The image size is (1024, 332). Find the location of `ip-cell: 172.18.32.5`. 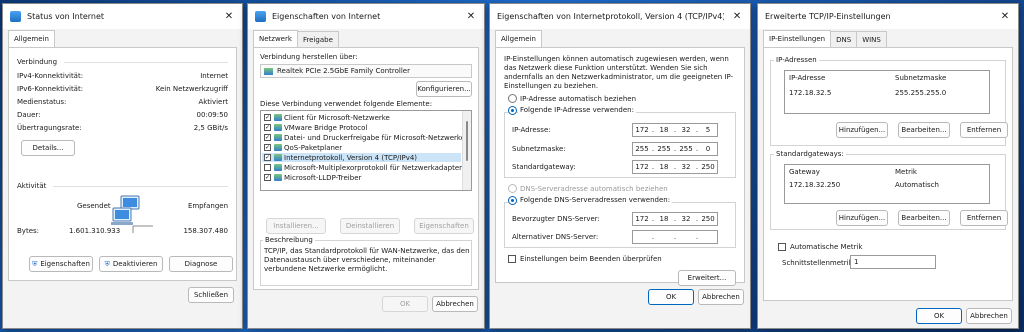

ip-cell: 172.18.32.5 is located at coordinates (810, 93).